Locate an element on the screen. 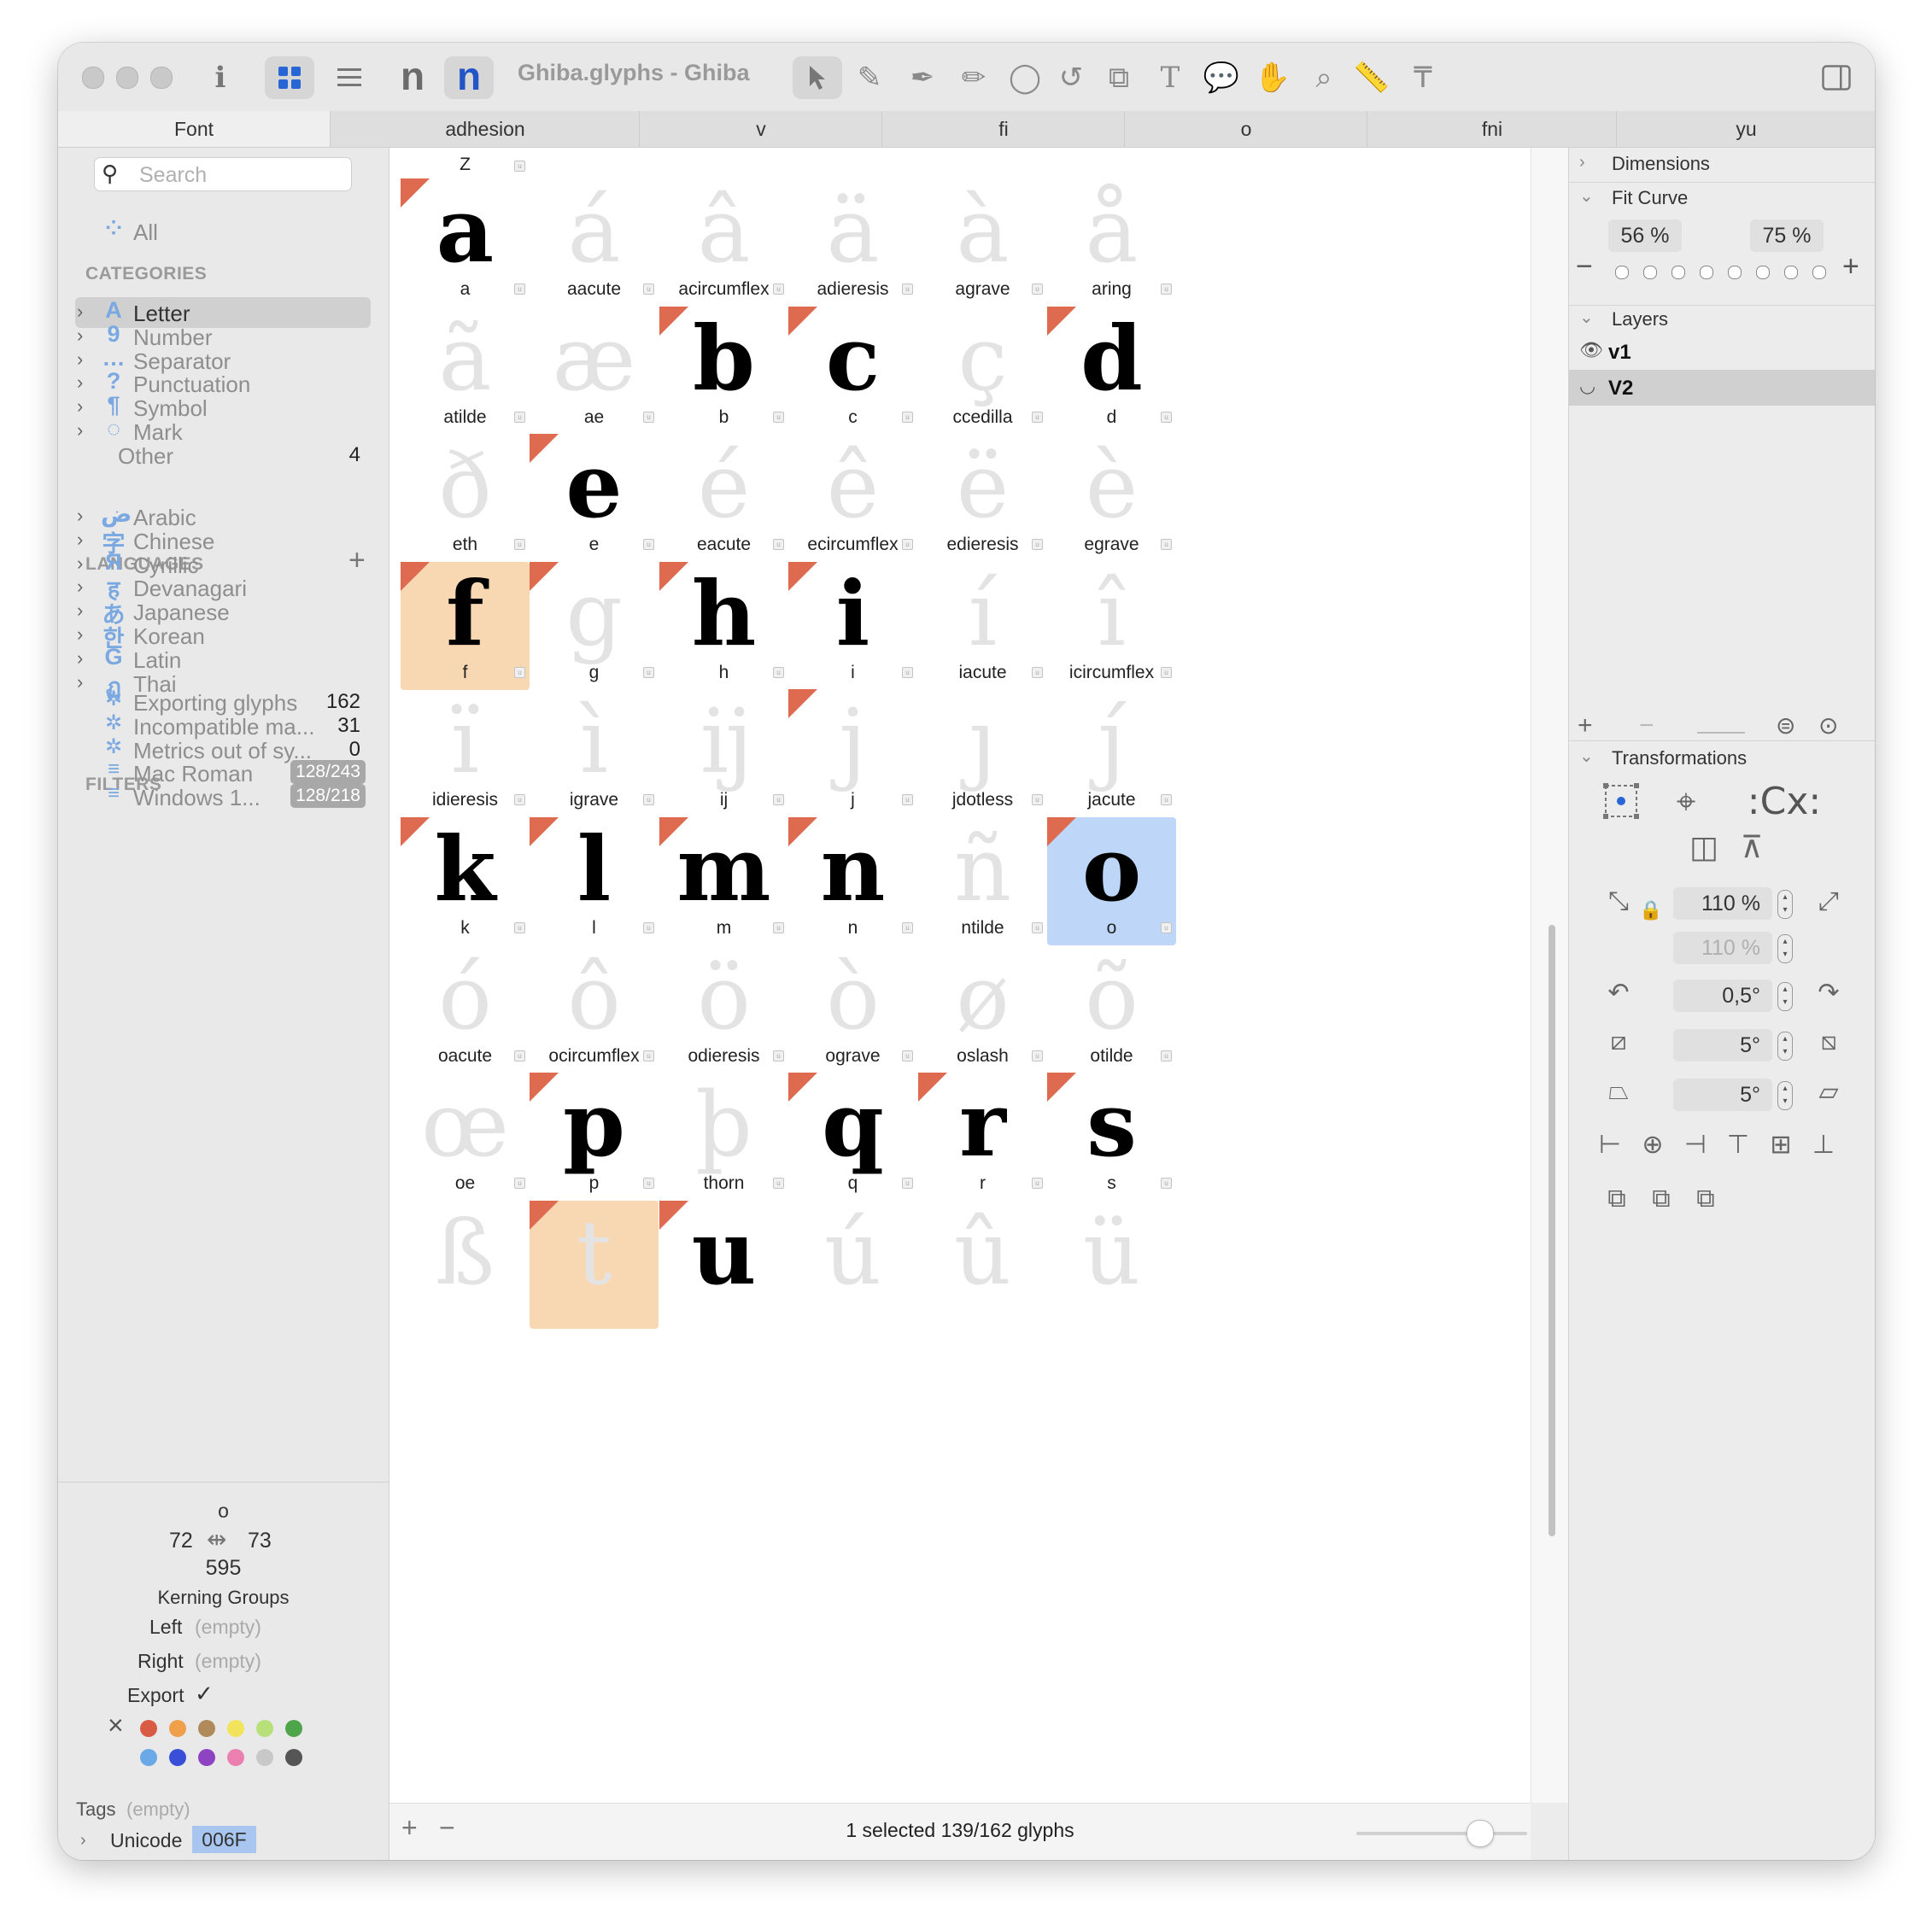 This screenshot has height=1930, width=1932. measure-tool-icon: 📏 is located at coordinates (1371, 77).